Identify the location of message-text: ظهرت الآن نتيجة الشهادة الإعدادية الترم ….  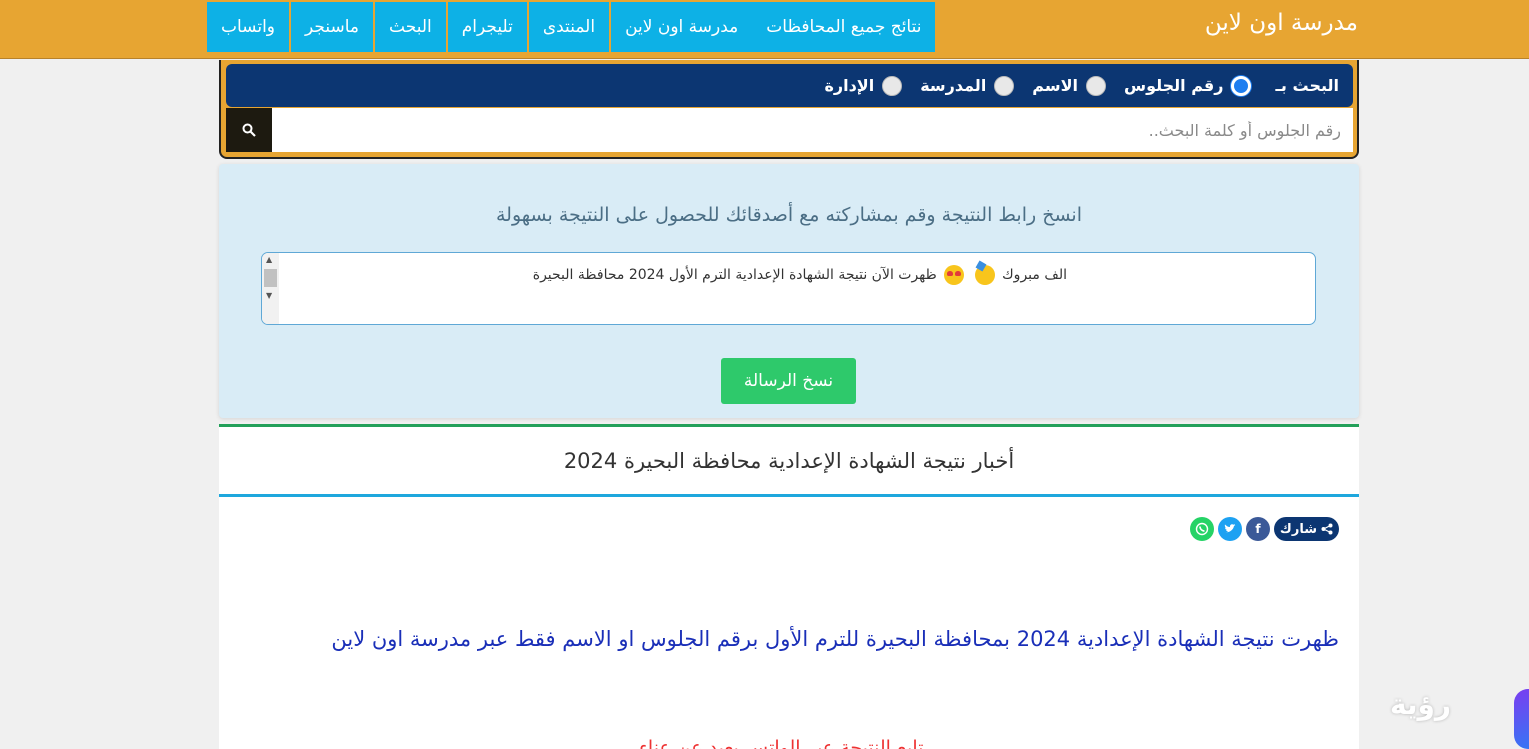
(734, 275).